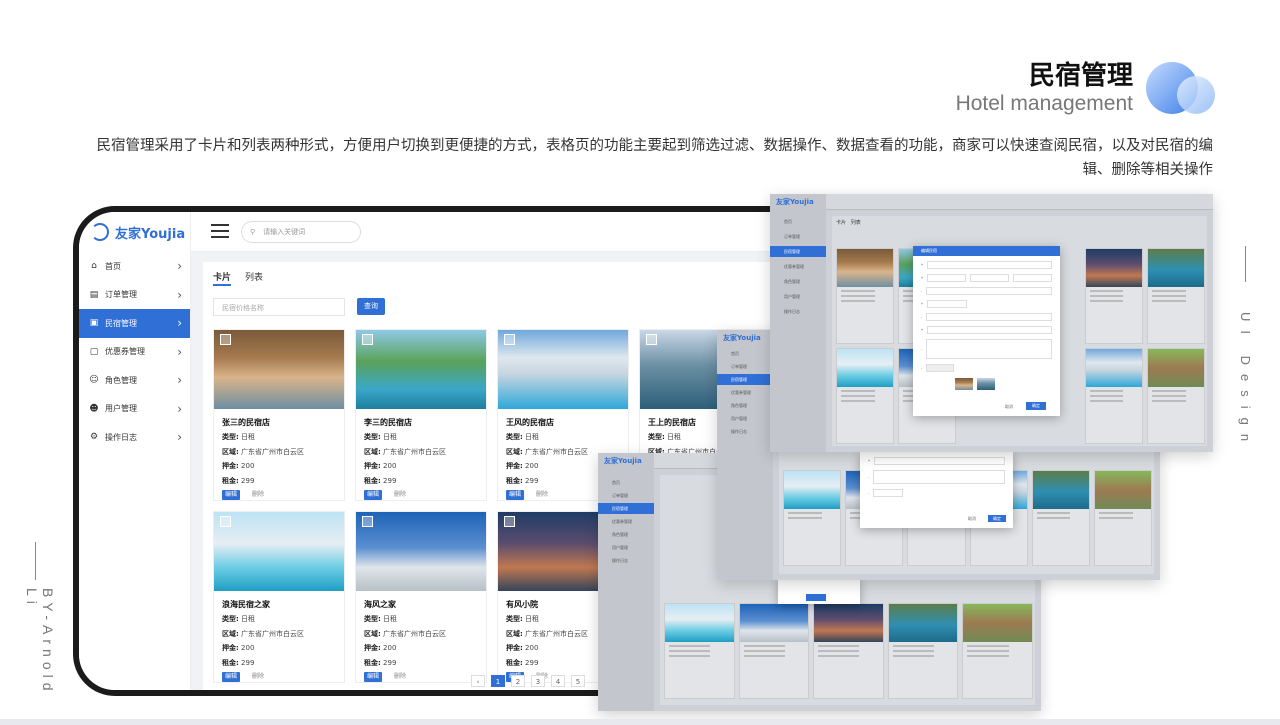 This screenshot has width=1280, height=725. Describe the element at coordinates (371, 306) in the screenshot. I see `query-button: 查询` at that location.